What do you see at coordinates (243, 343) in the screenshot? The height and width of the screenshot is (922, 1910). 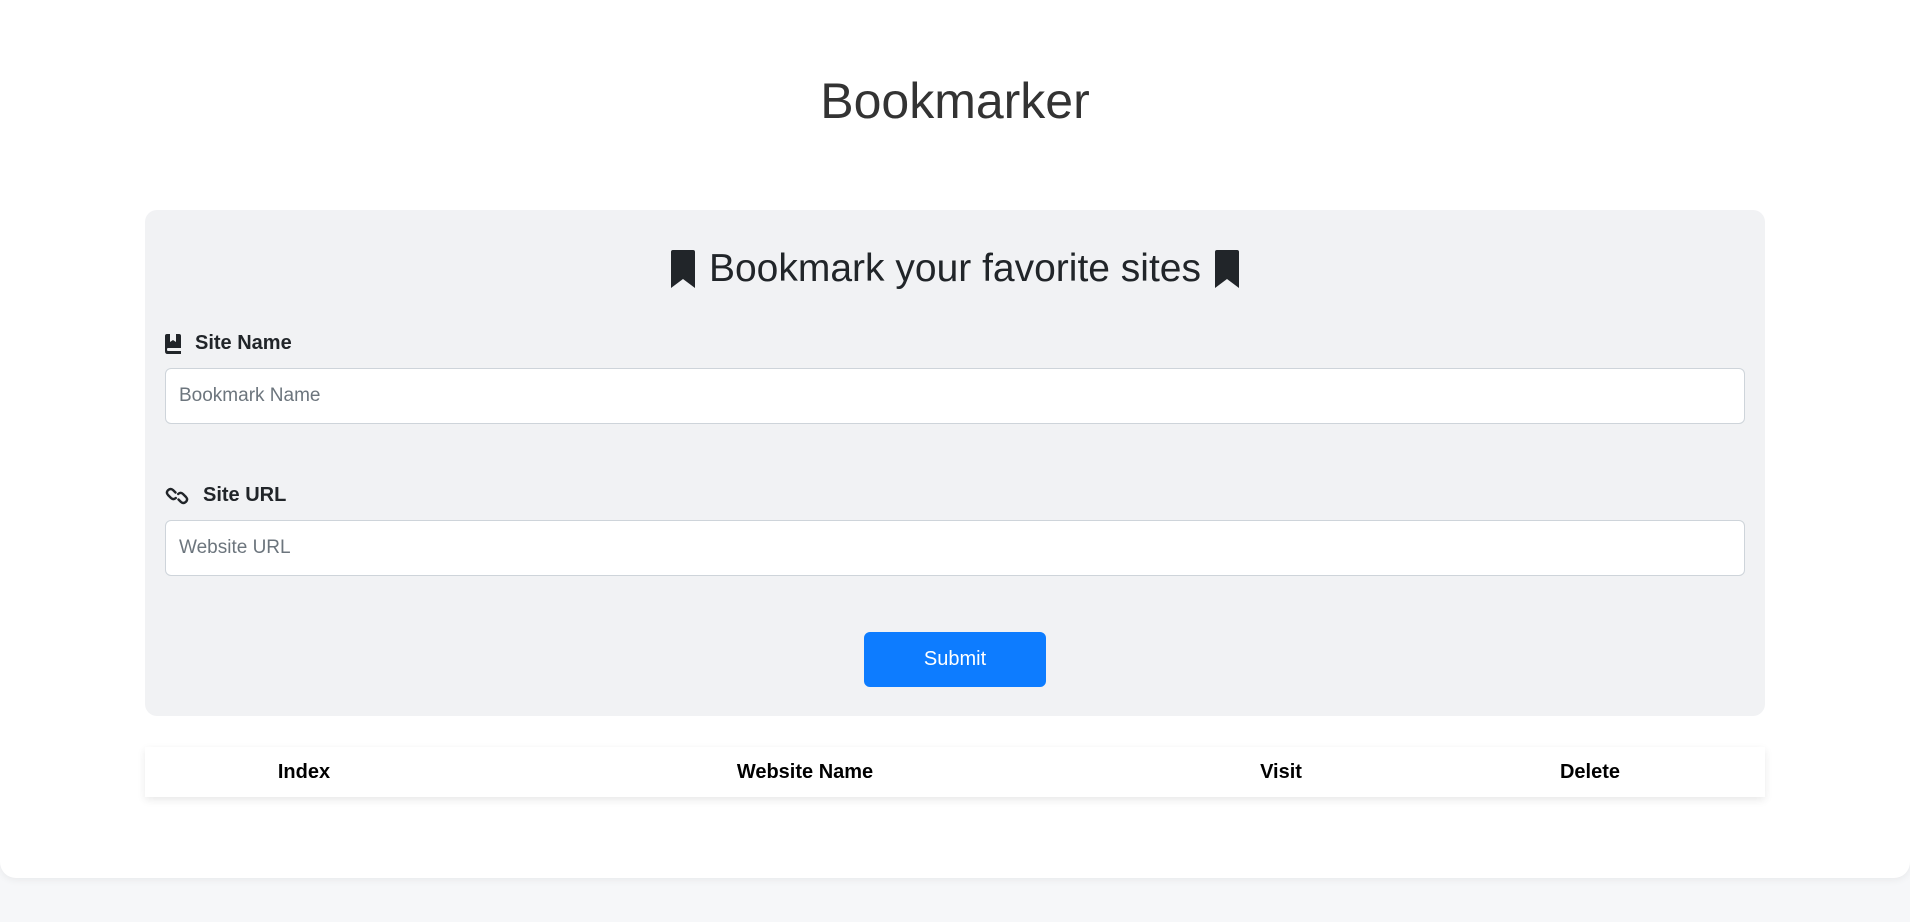 I see `site-name-label-text: Site Name` at bounding box center [243, 343].